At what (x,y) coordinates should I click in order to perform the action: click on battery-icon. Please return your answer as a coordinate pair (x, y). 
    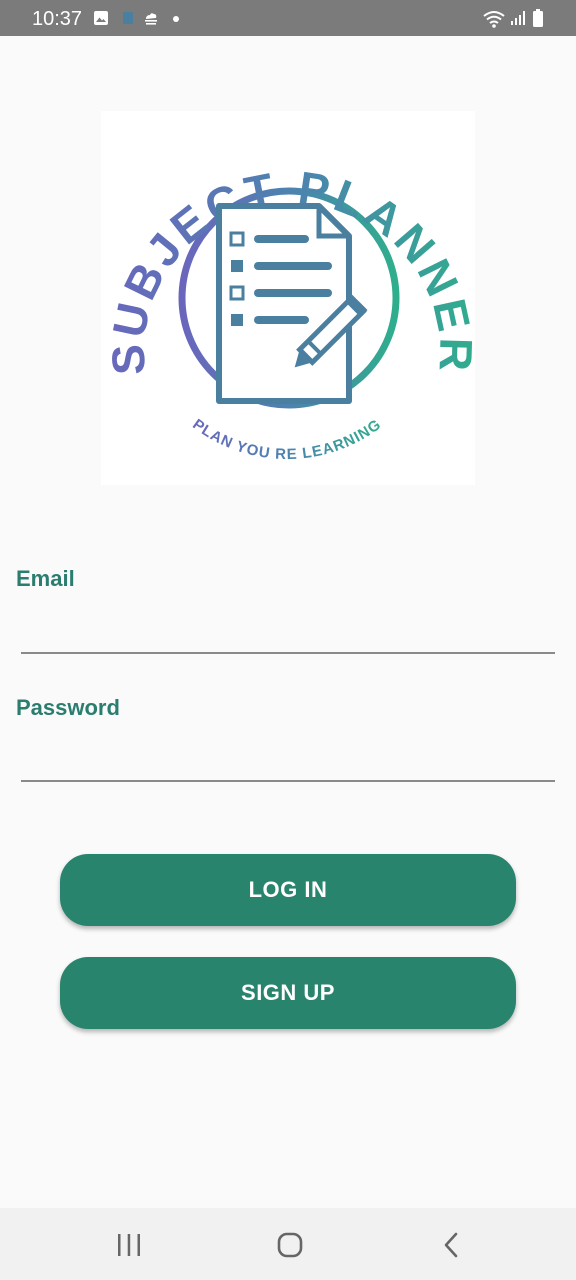
    Looking at the image, I should click on (538, 18).